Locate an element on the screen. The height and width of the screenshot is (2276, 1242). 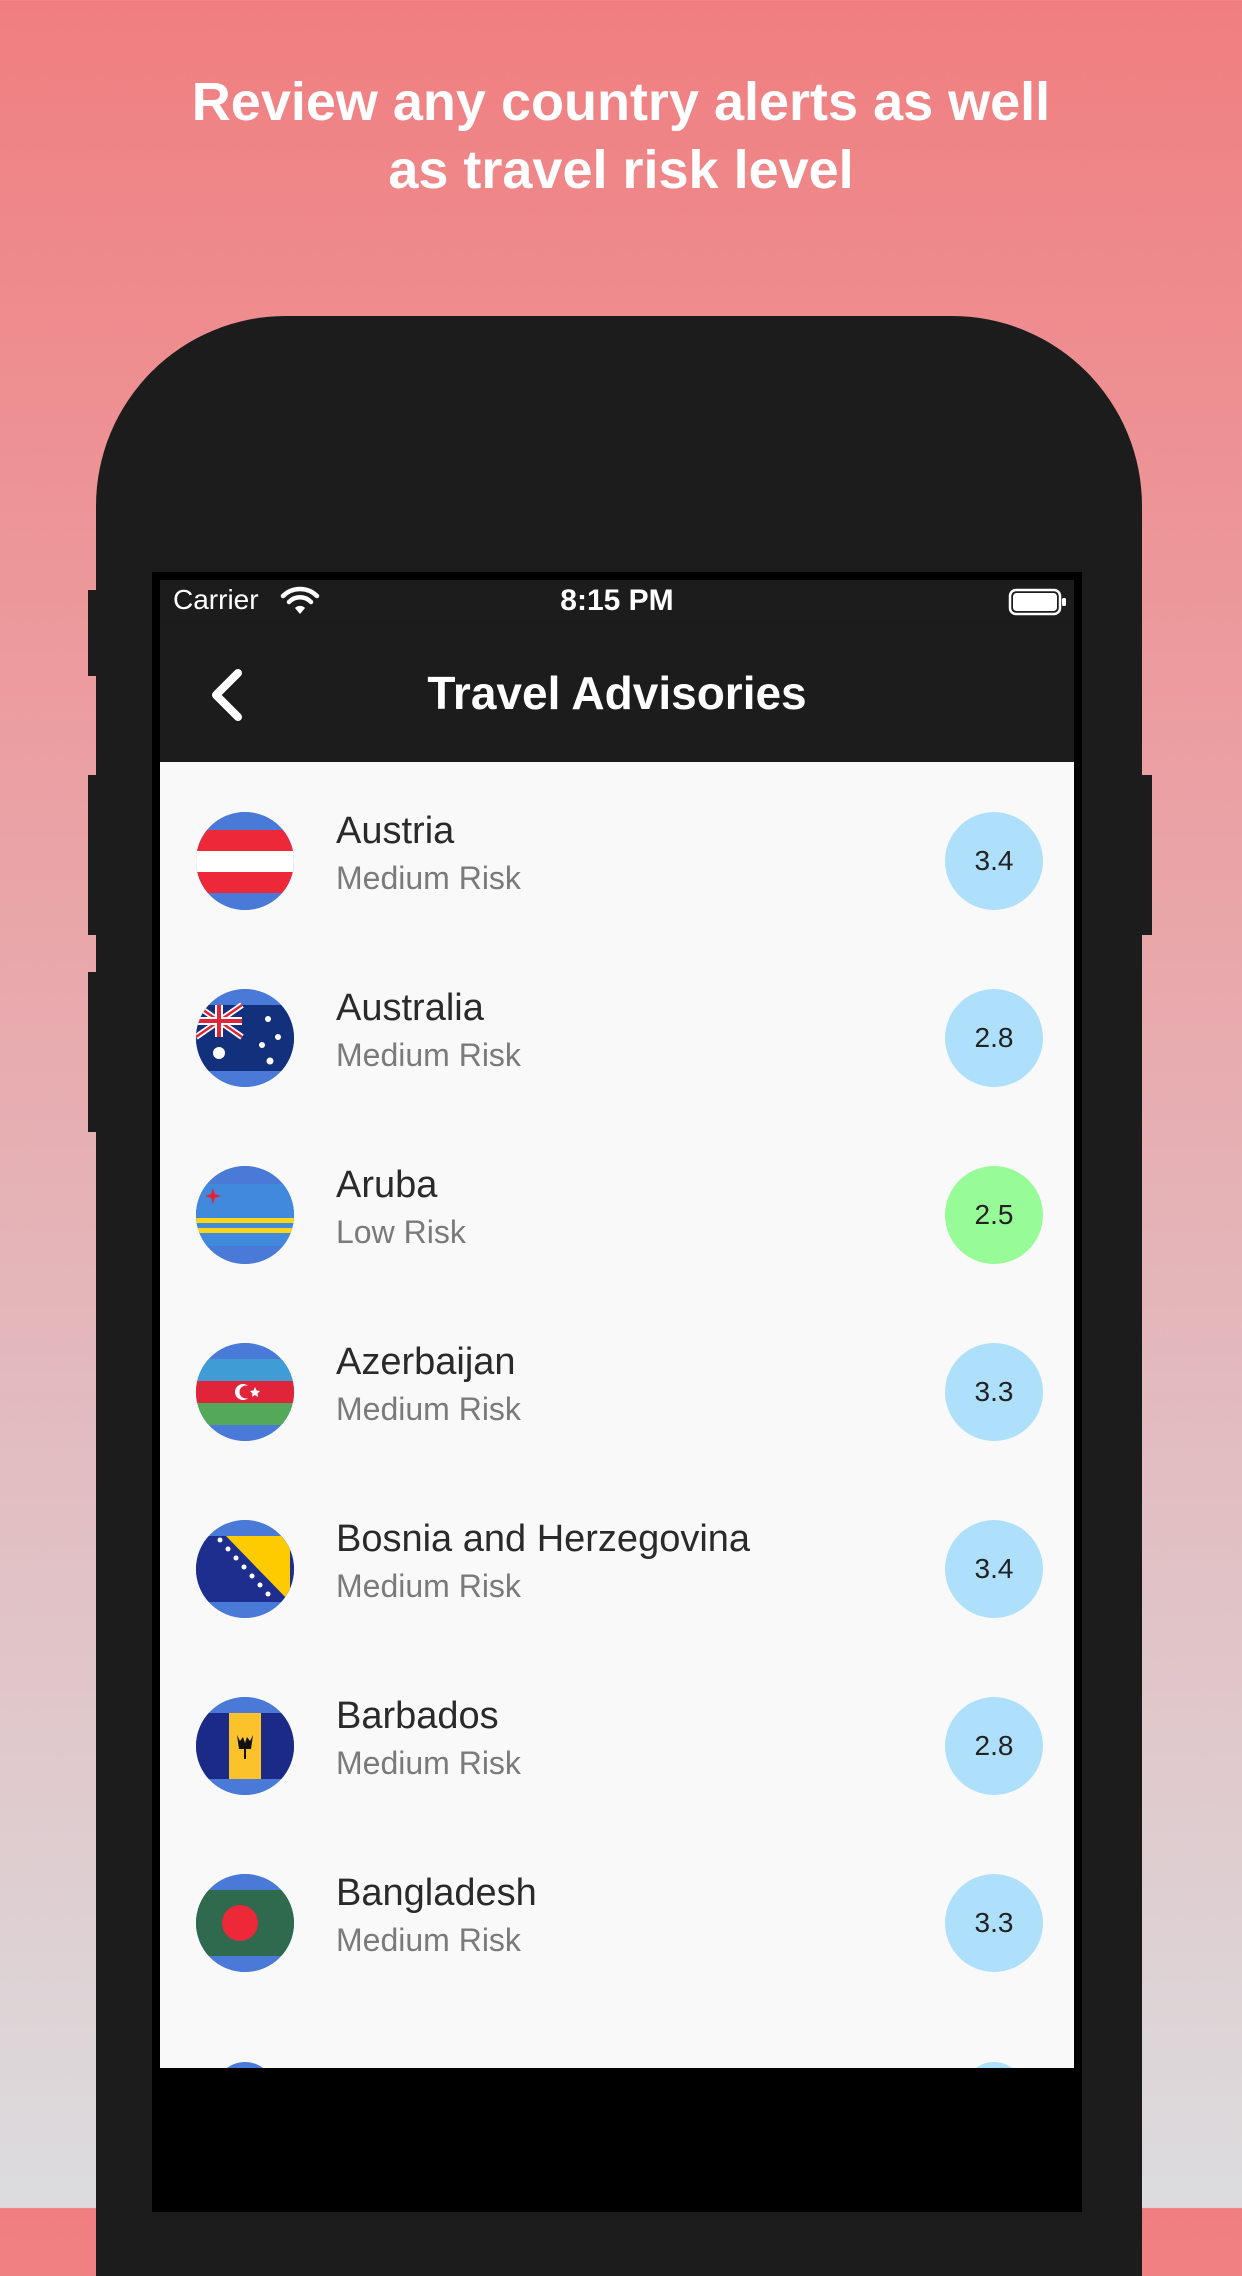
list-item: Azerbaijan Medium Risk 3.3 is located at coordinates (617, 1381).